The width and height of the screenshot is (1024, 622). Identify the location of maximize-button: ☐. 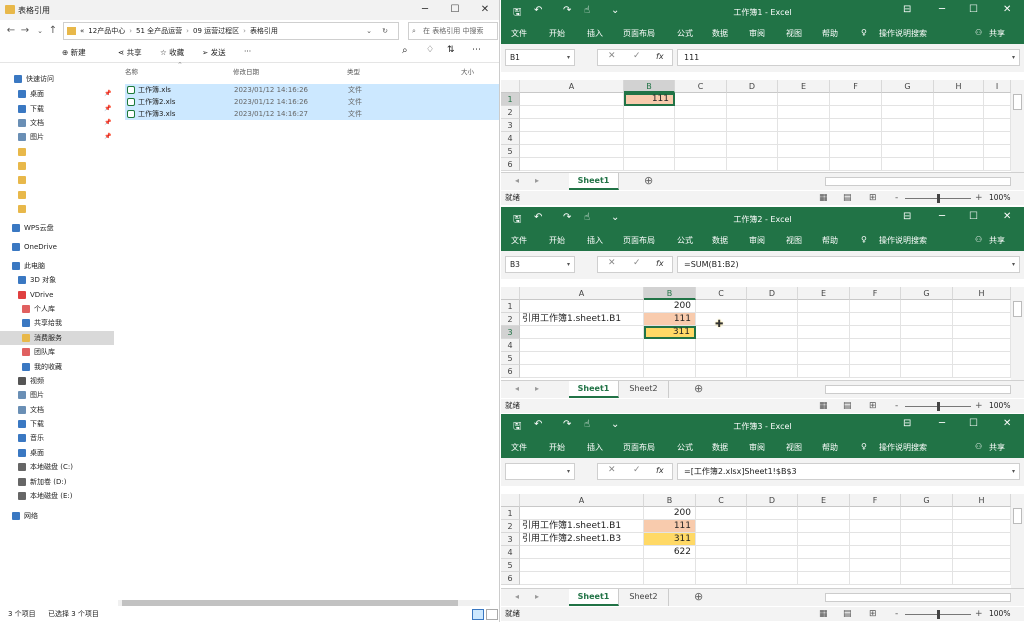
(455, 10).